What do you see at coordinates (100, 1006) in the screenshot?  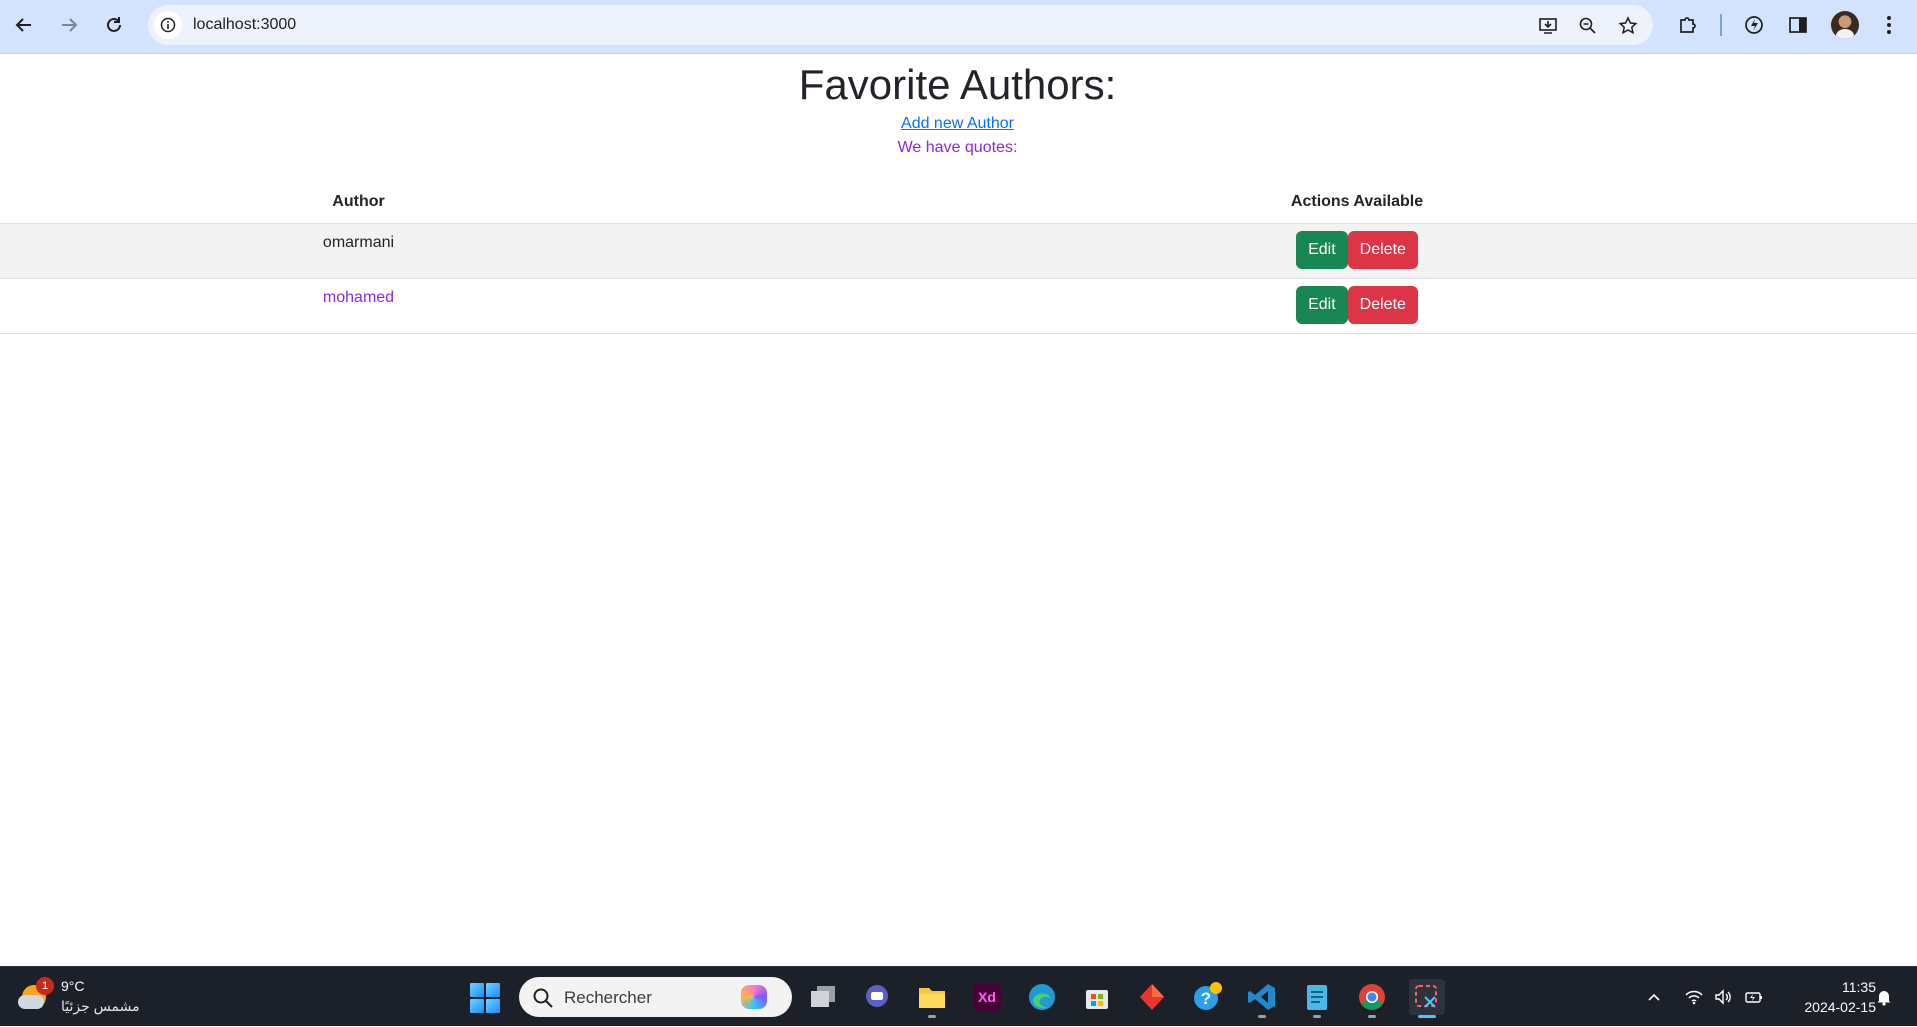 I see `weather-condition: مشمس جزئيًا` at bounding box center [100, 1006].